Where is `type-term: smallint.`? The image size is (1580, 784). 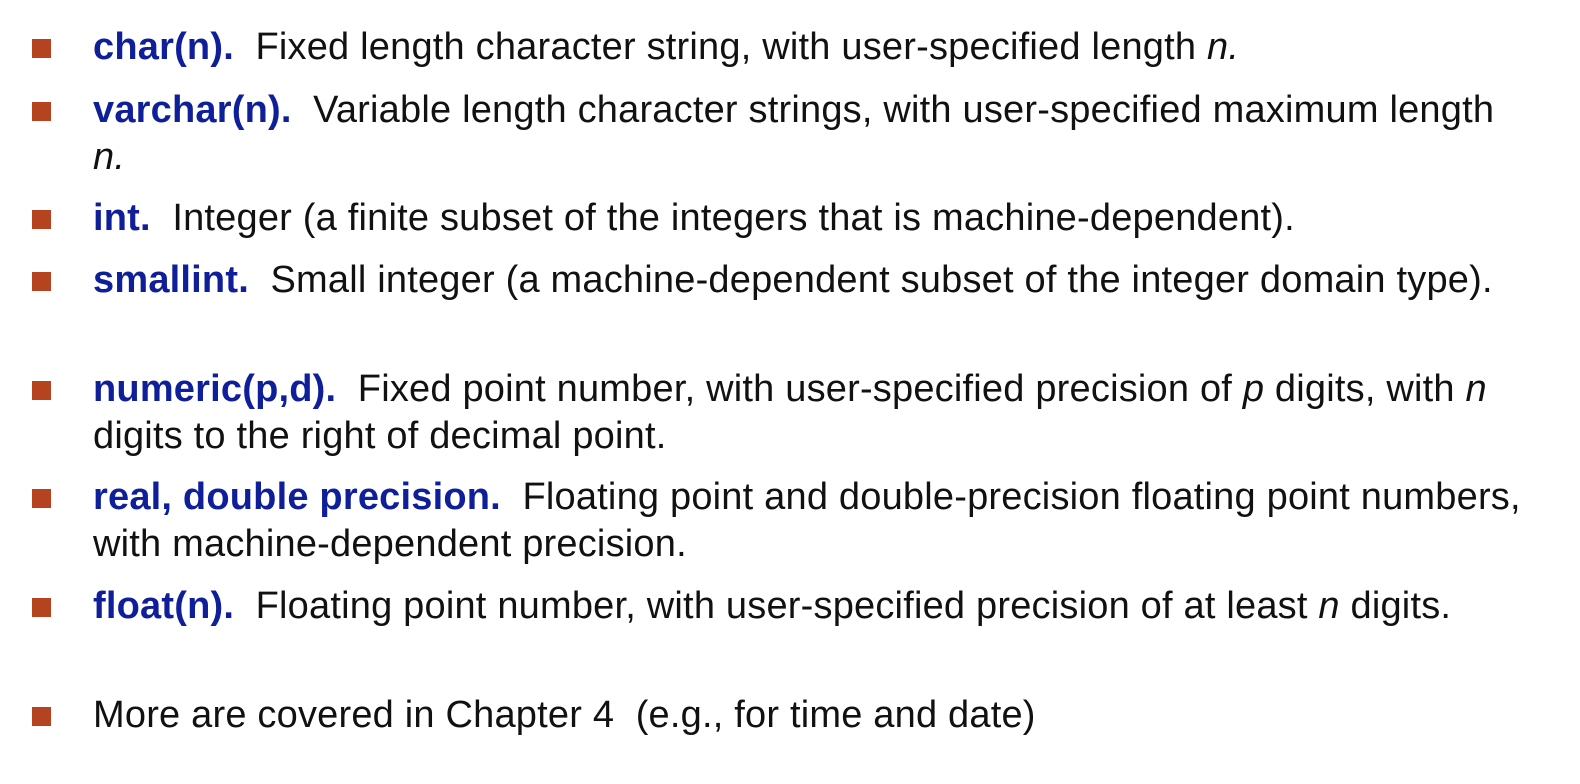 type-term: smallint. is located at coordinates (171, 280).